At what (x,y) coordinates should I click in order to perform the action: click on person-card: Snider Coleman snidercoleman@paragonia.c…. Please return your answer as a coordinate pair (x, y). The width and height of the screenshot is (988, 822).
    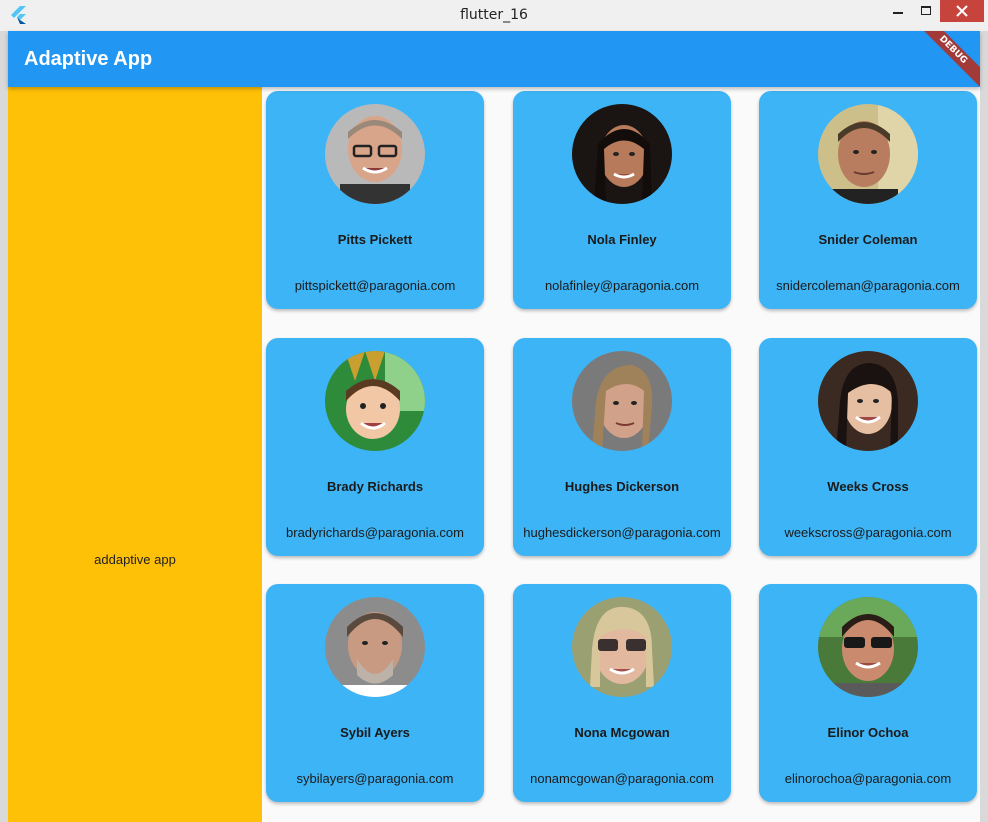
    Looking at the image, I should click on (868, 200).